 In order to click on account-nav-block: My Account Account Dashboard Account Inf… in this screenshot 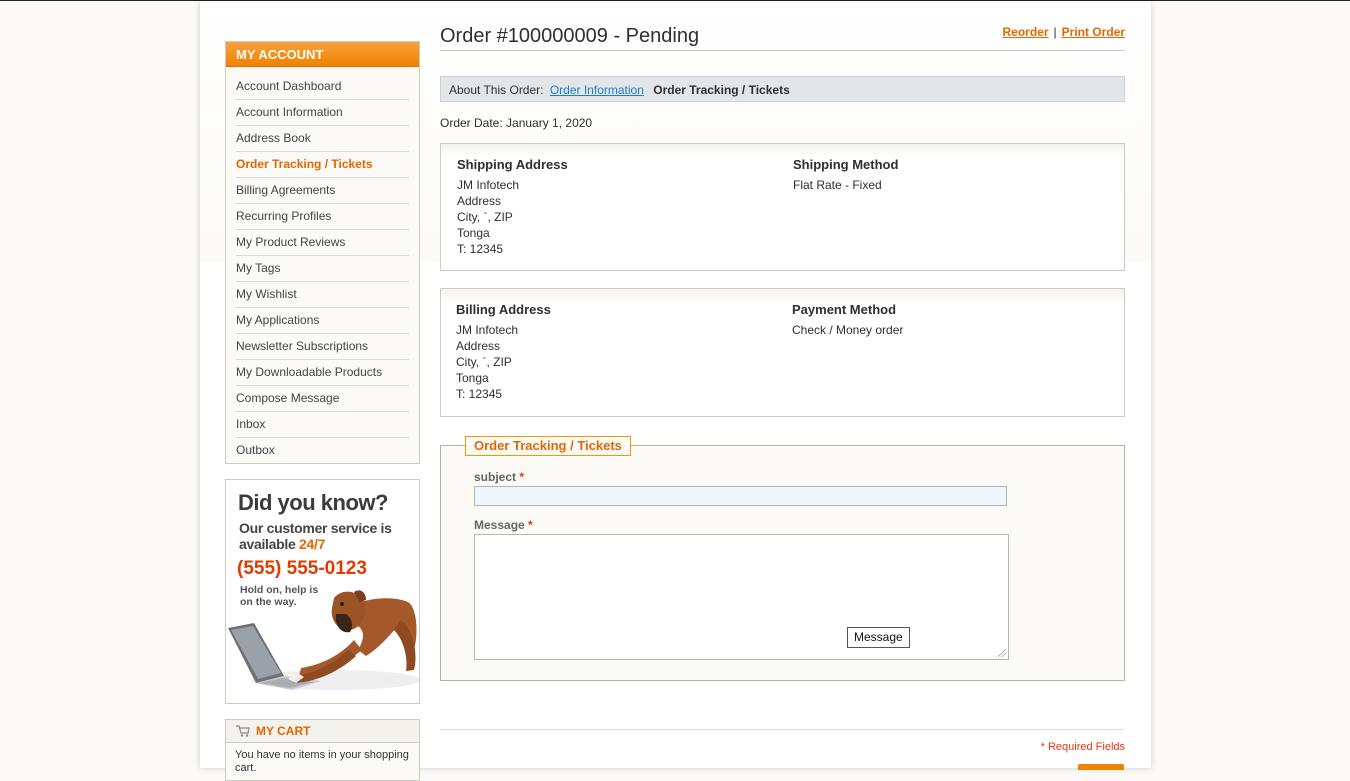, I will do `click(322, 252)`.